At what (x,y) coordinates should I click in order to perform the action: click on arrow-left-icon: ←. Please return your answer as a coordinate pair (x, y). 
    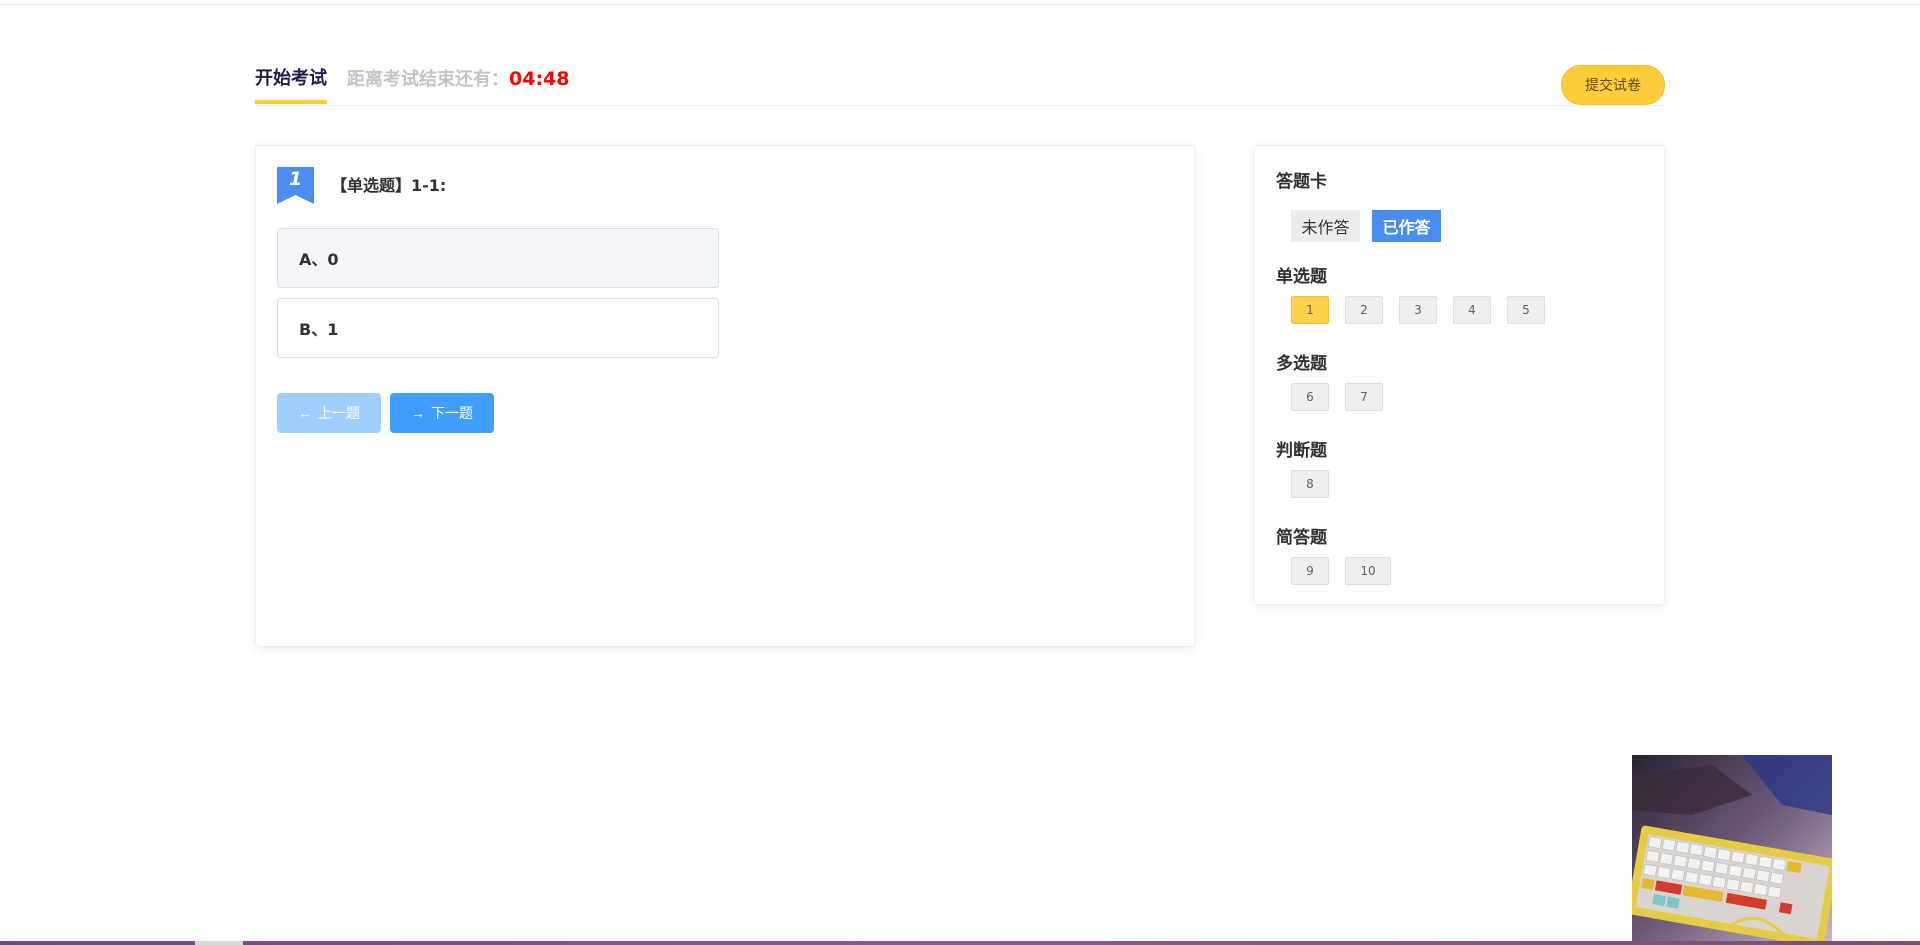
    Looking at the image, I should click on (305, 413).